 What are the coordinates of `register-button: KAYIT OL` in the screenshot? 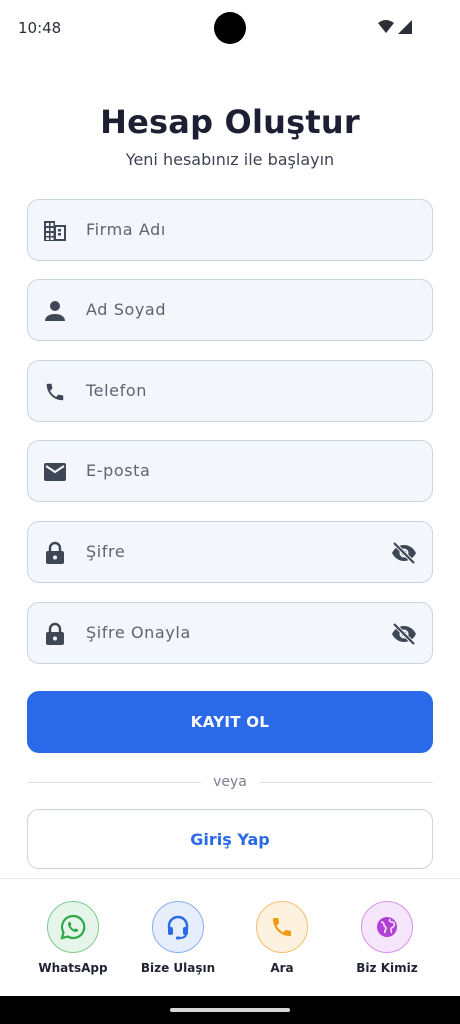 It's located at (230, 722).